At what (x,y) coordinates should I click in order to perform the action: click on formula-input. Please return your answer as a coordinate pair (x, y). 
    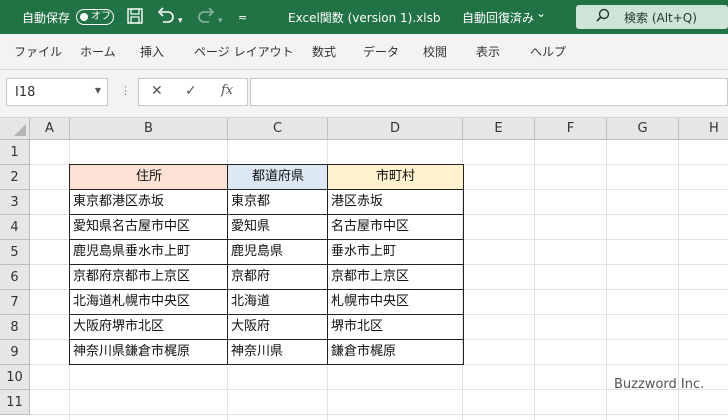
    Looking at the image, I should click on (489, 92).